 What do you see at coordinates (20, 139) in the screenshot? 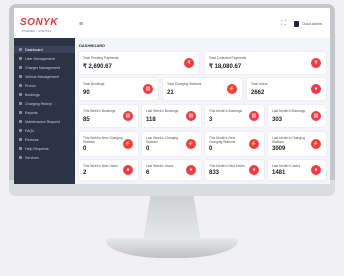
I see `reviews-icon` at bounding box center [20, 139].